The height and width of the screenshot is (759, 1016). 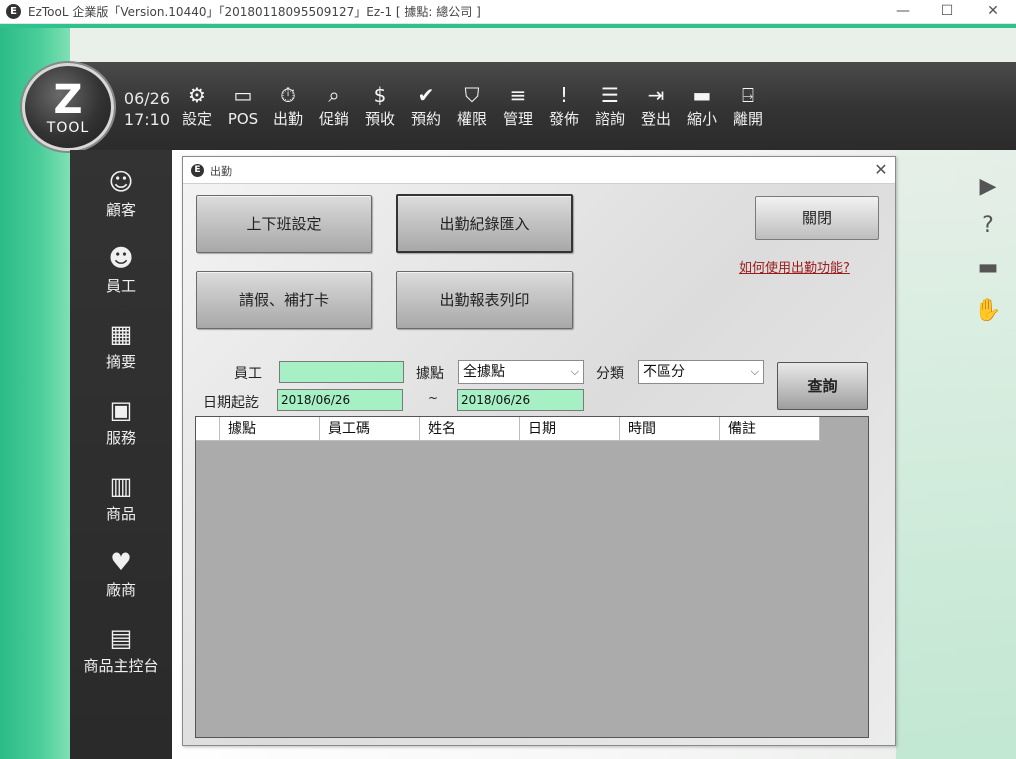 I want to click on location-select: 全據點 ⌵, so click(x=521, y=372).